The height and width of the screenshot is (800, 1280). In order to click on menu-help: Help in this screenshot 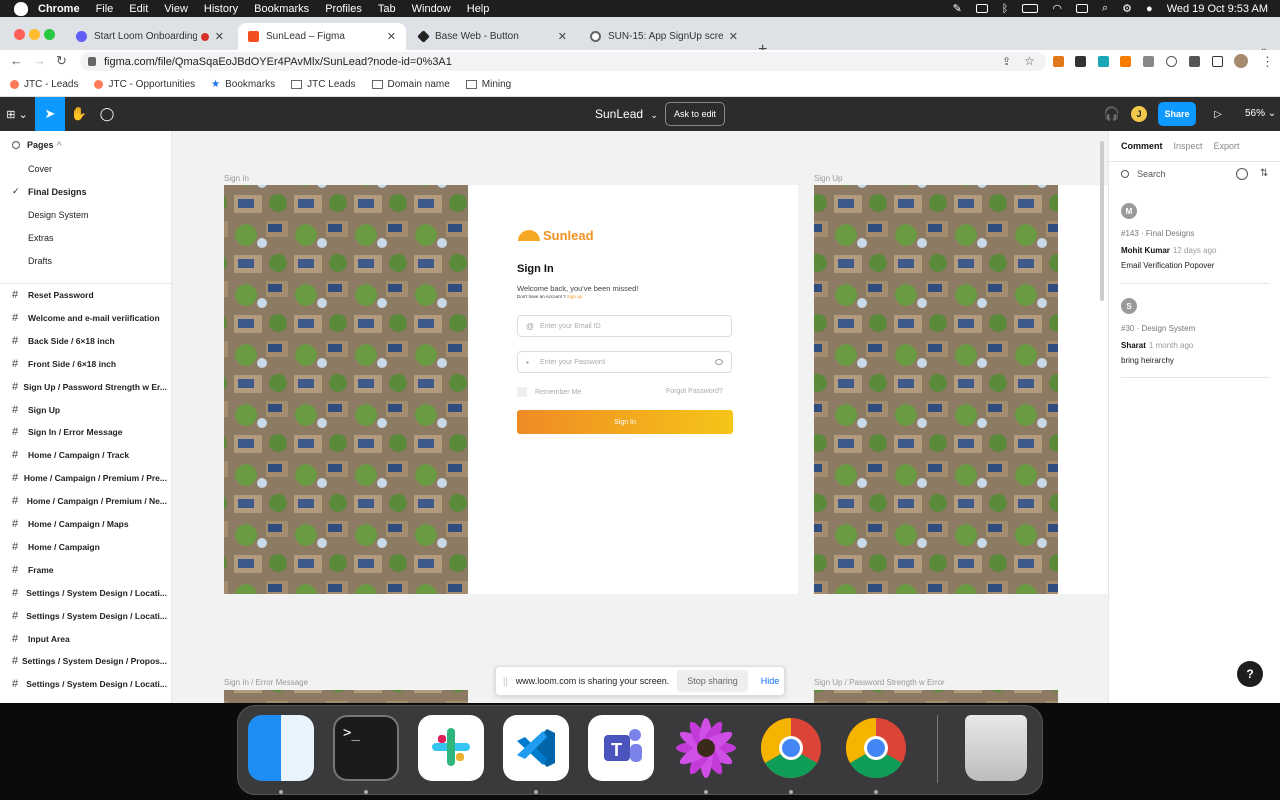, I will do `click(478, 9)`.